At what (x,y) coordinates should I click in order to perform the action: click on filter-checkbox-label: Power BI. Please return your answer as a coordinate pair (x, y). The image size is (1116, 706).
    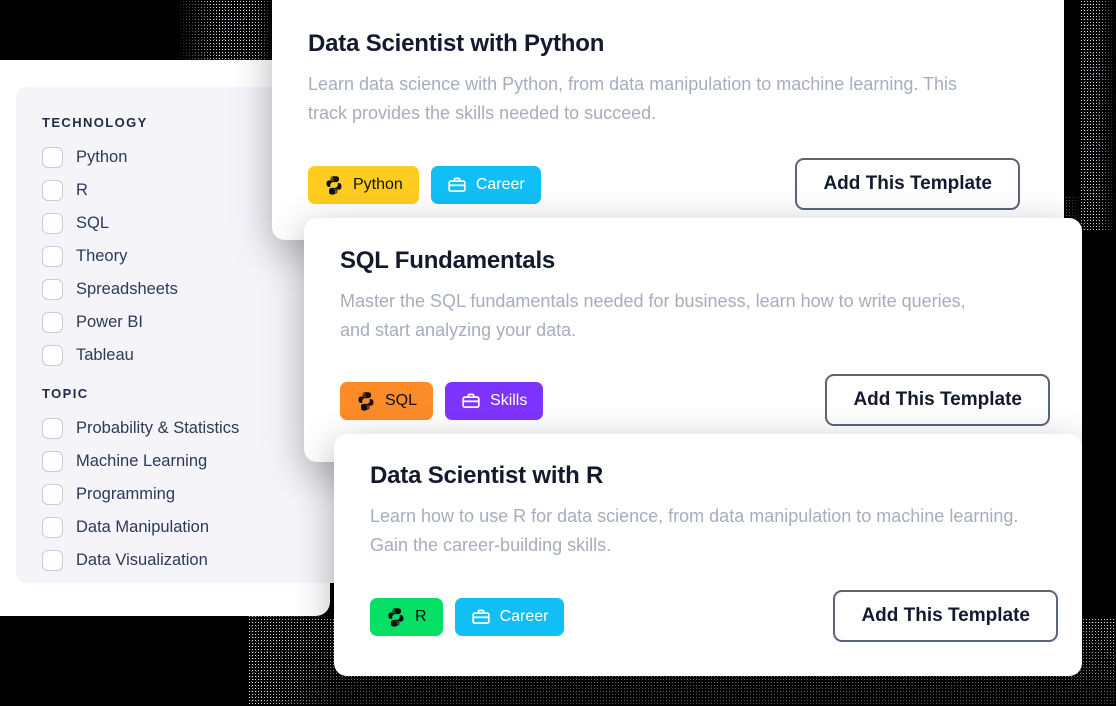
    Looking at the image, I should click on (109, 322).